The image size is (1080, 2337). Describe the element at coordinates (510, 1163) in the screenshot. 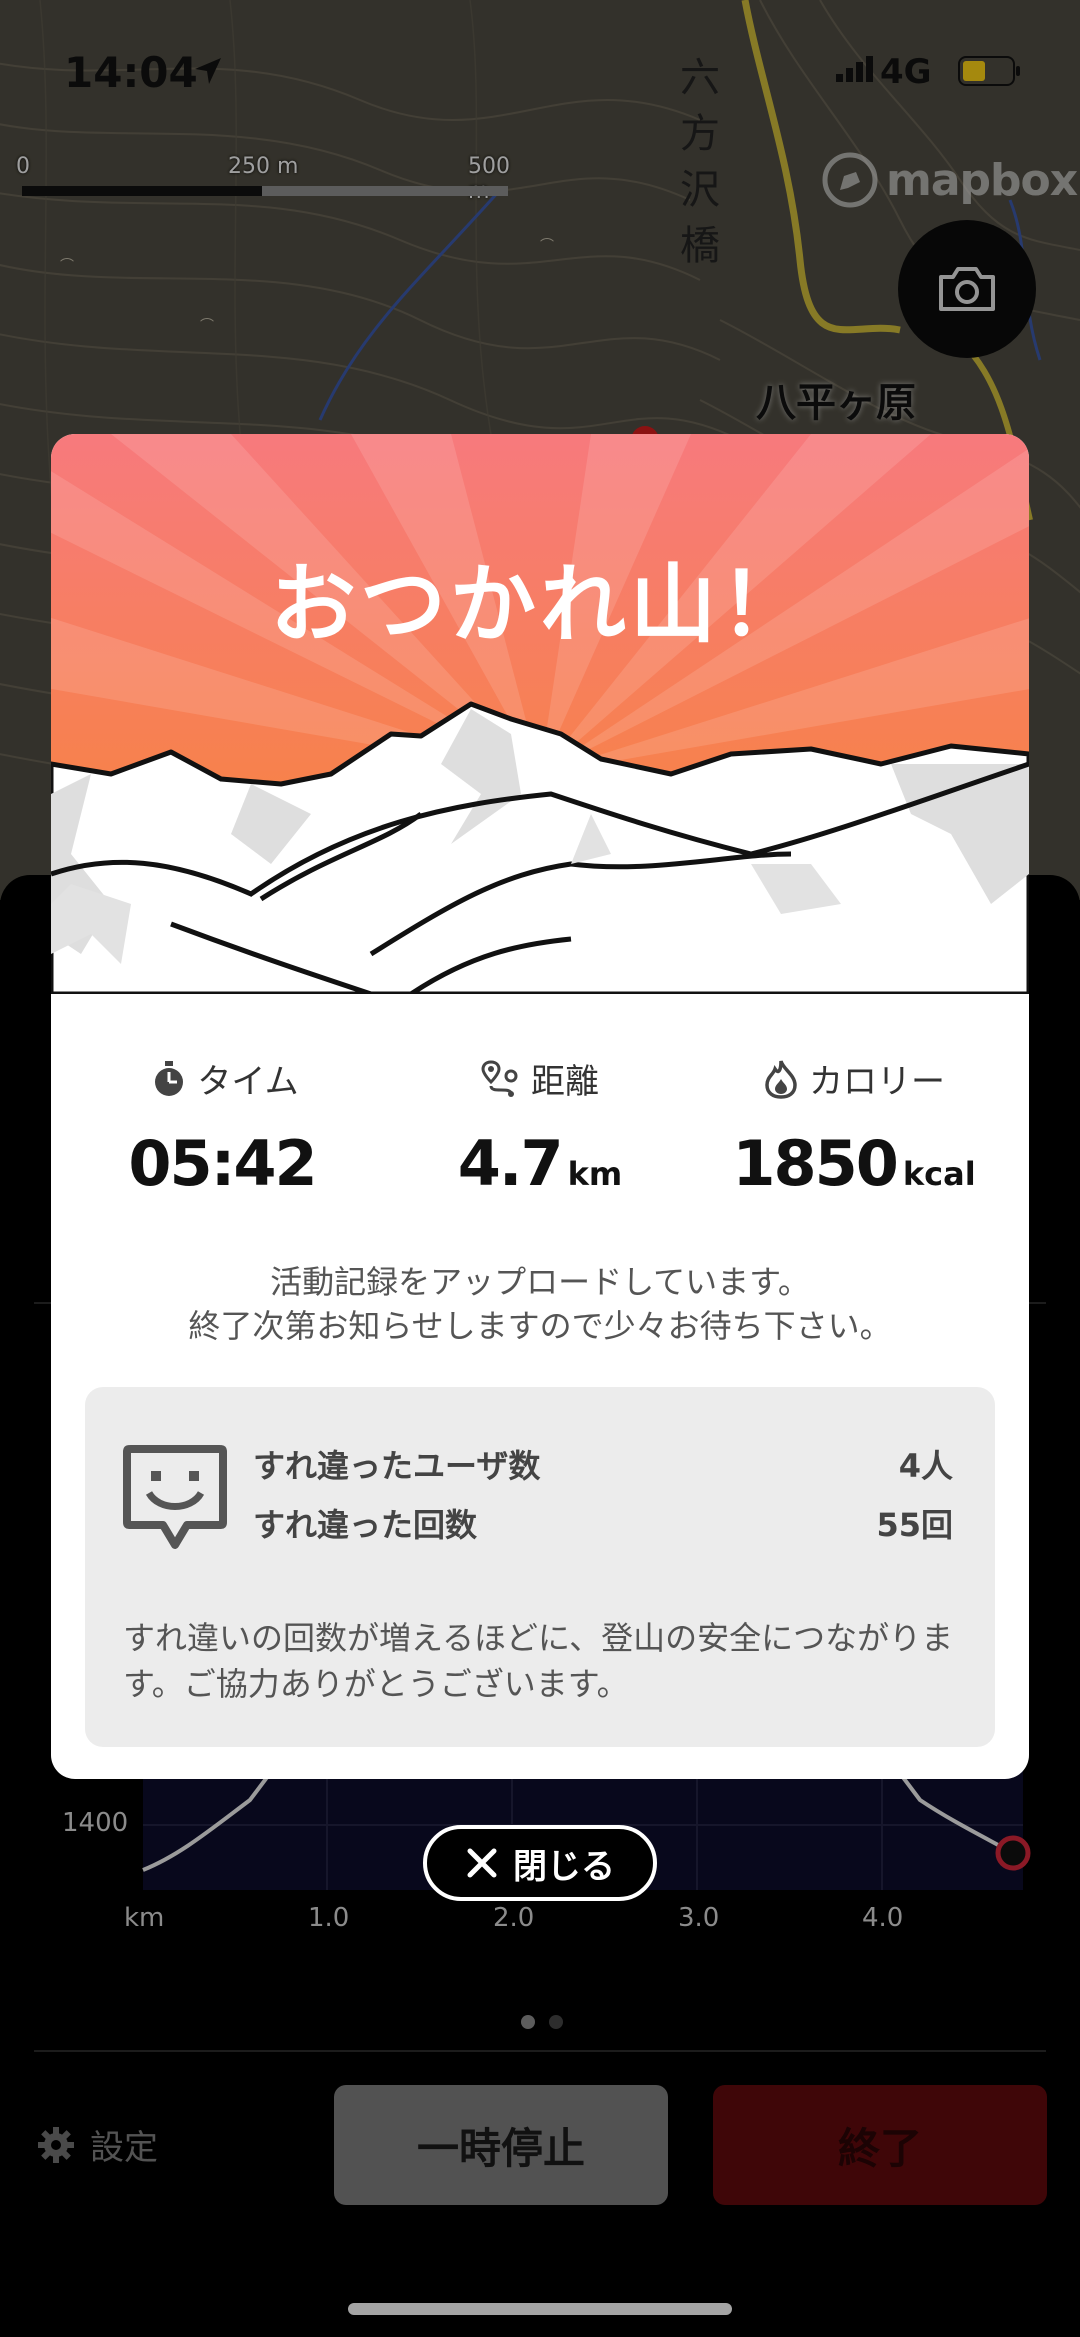

I see `stat-distance-value: 4.7` at that location.